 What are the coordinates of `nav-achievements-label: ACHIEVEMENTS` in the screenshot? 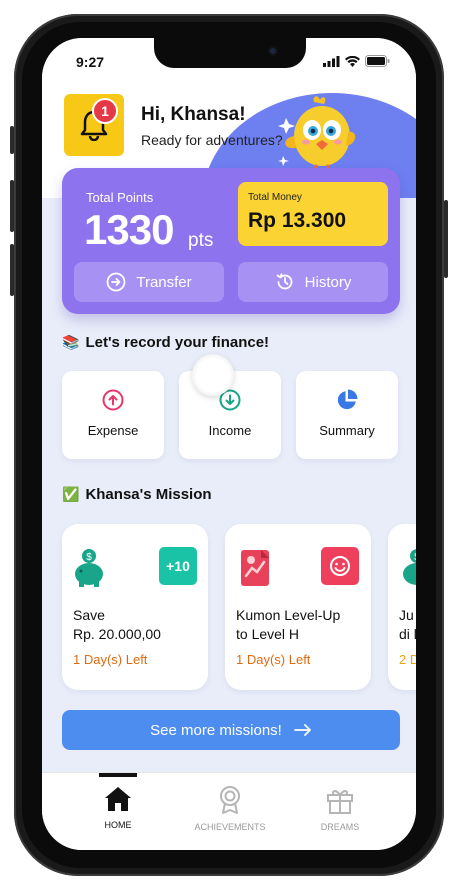 It's located at (230, 827).